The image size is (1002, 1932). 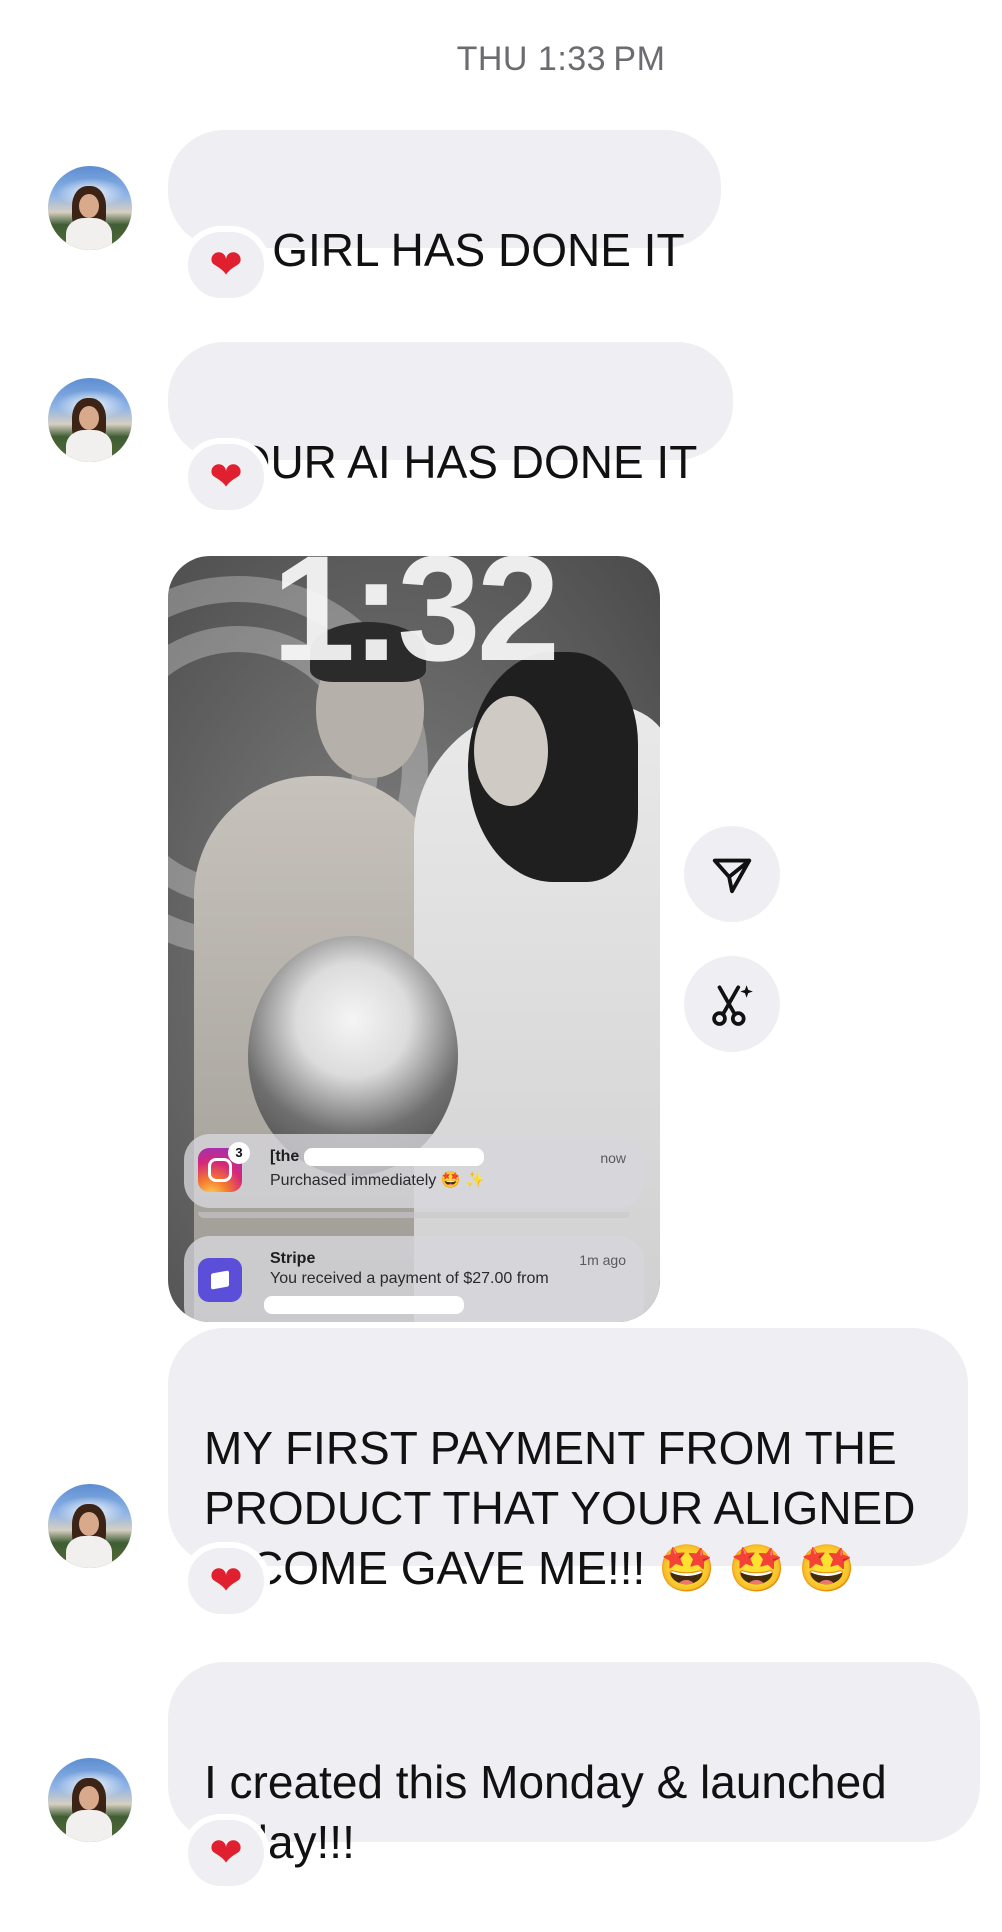 I want to click on lockscreen-clock: 1:32, so click(x=415, y=624).